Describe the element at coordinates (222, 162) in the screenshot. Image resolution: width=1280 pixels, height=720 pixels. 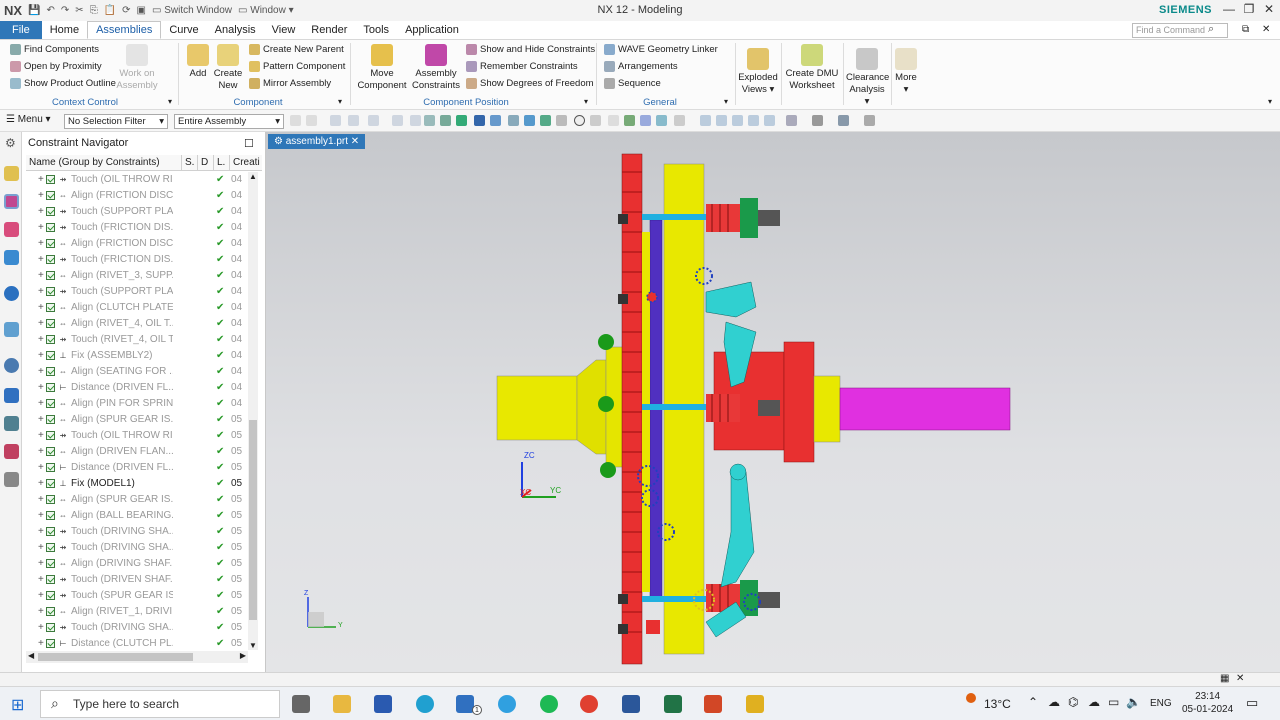
I see `column-header-l: L.` at that location.